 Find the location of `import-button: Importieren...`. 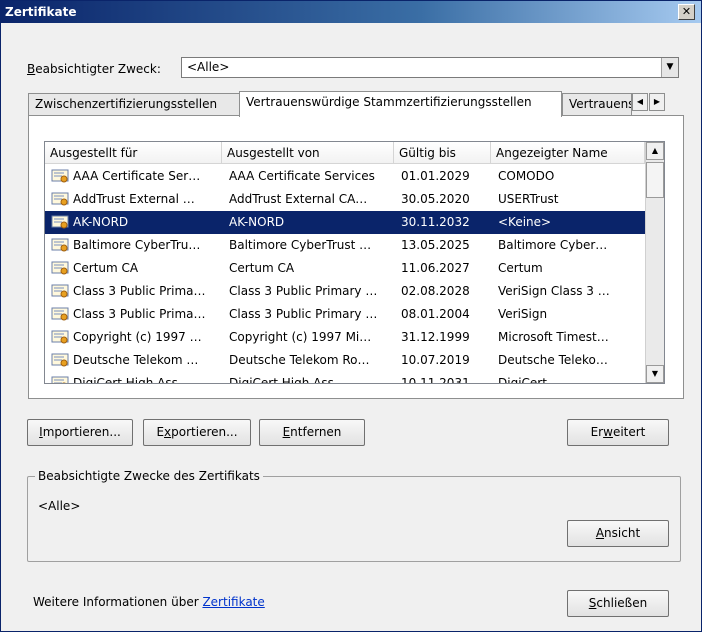

import-button: Importieren... is located at coordinates (80, 432).